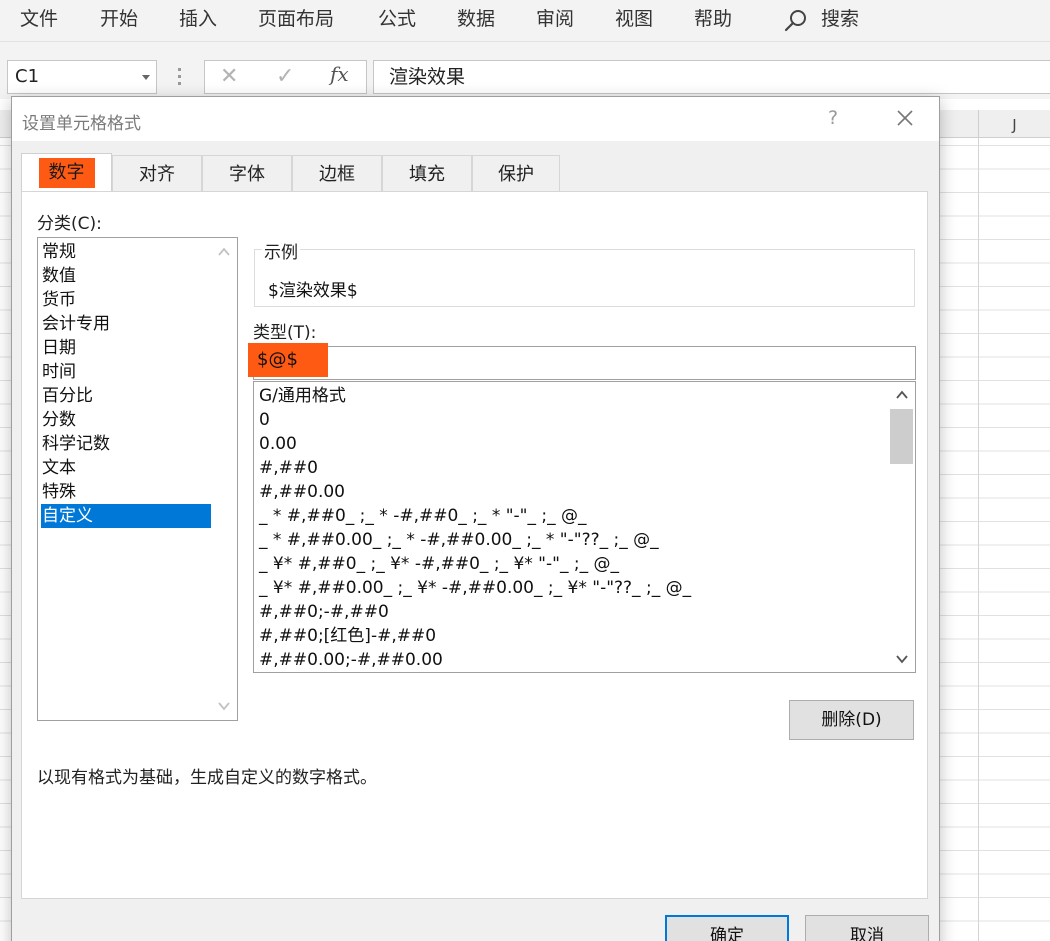 The image size is (1050, 941). I want to click on format-item: #,##0;-#,##0, so click(324, 612).